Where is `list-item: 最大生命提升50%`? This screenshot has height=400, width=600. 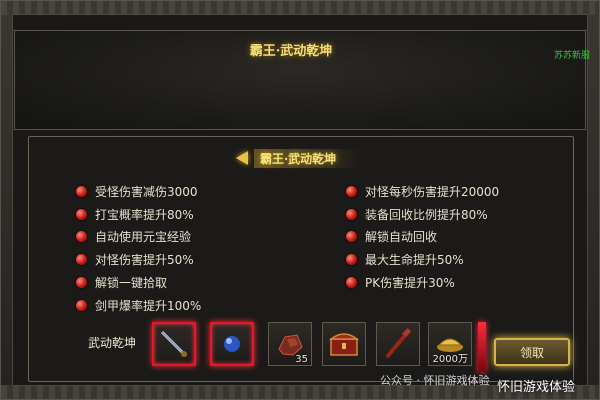 list-item: 最大生命提升50% is located at coordinates (422, 259).